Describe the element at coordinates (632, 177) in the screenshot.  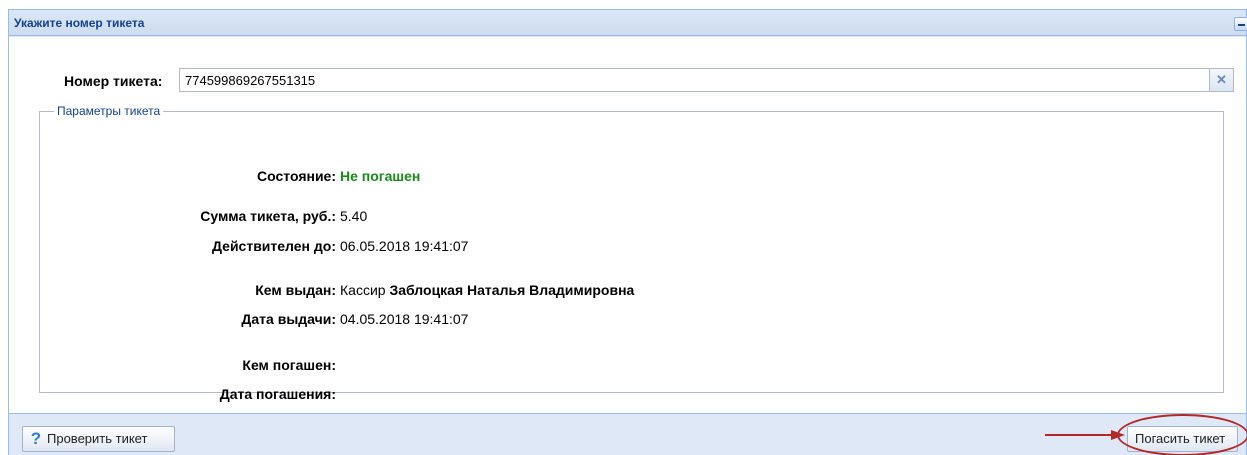
I see `status-row: Состояние: Не погашен` at that location.